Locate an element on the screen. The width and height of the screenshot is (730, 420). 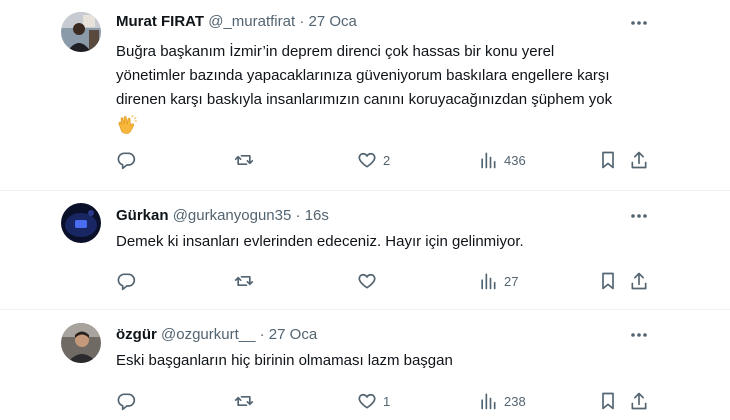
tweet-header: Gürkan @gurkanyogun35 · 16s is located at coordinates (222, 216).